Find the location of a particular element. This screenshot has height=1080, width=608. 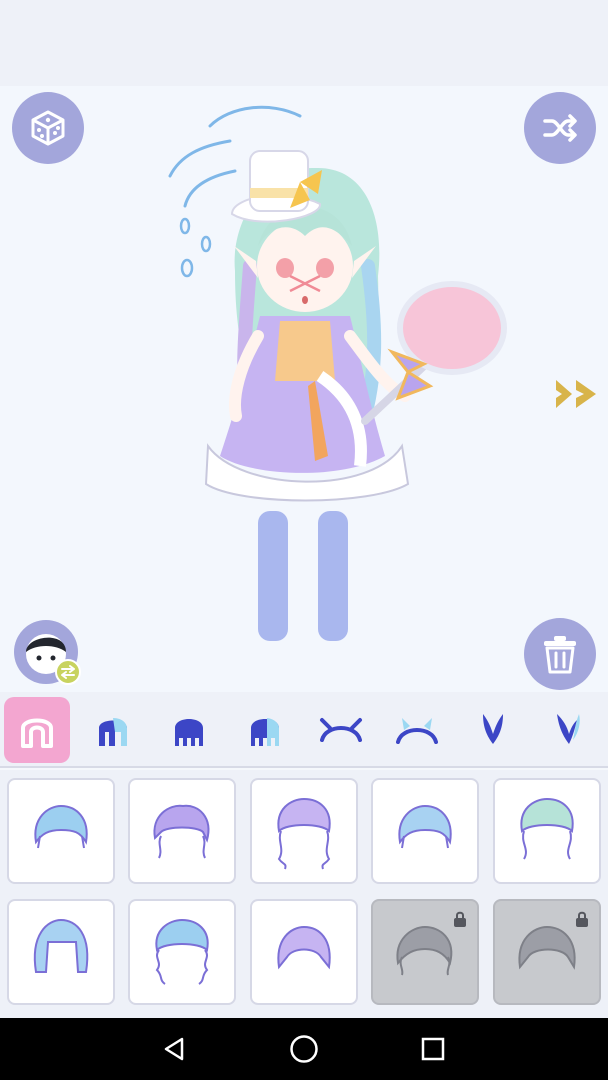

tab-bunny-ears is located at coordinates (493, 730).